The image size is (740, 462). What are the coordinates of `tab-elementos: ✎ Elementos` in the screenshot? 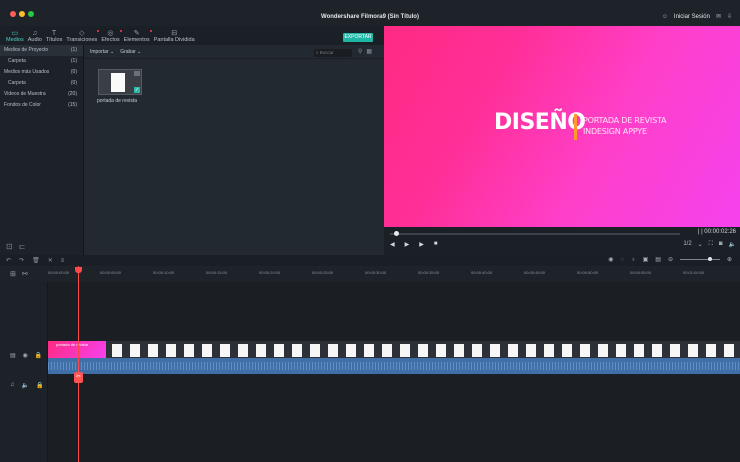 It's located at (137, 37).